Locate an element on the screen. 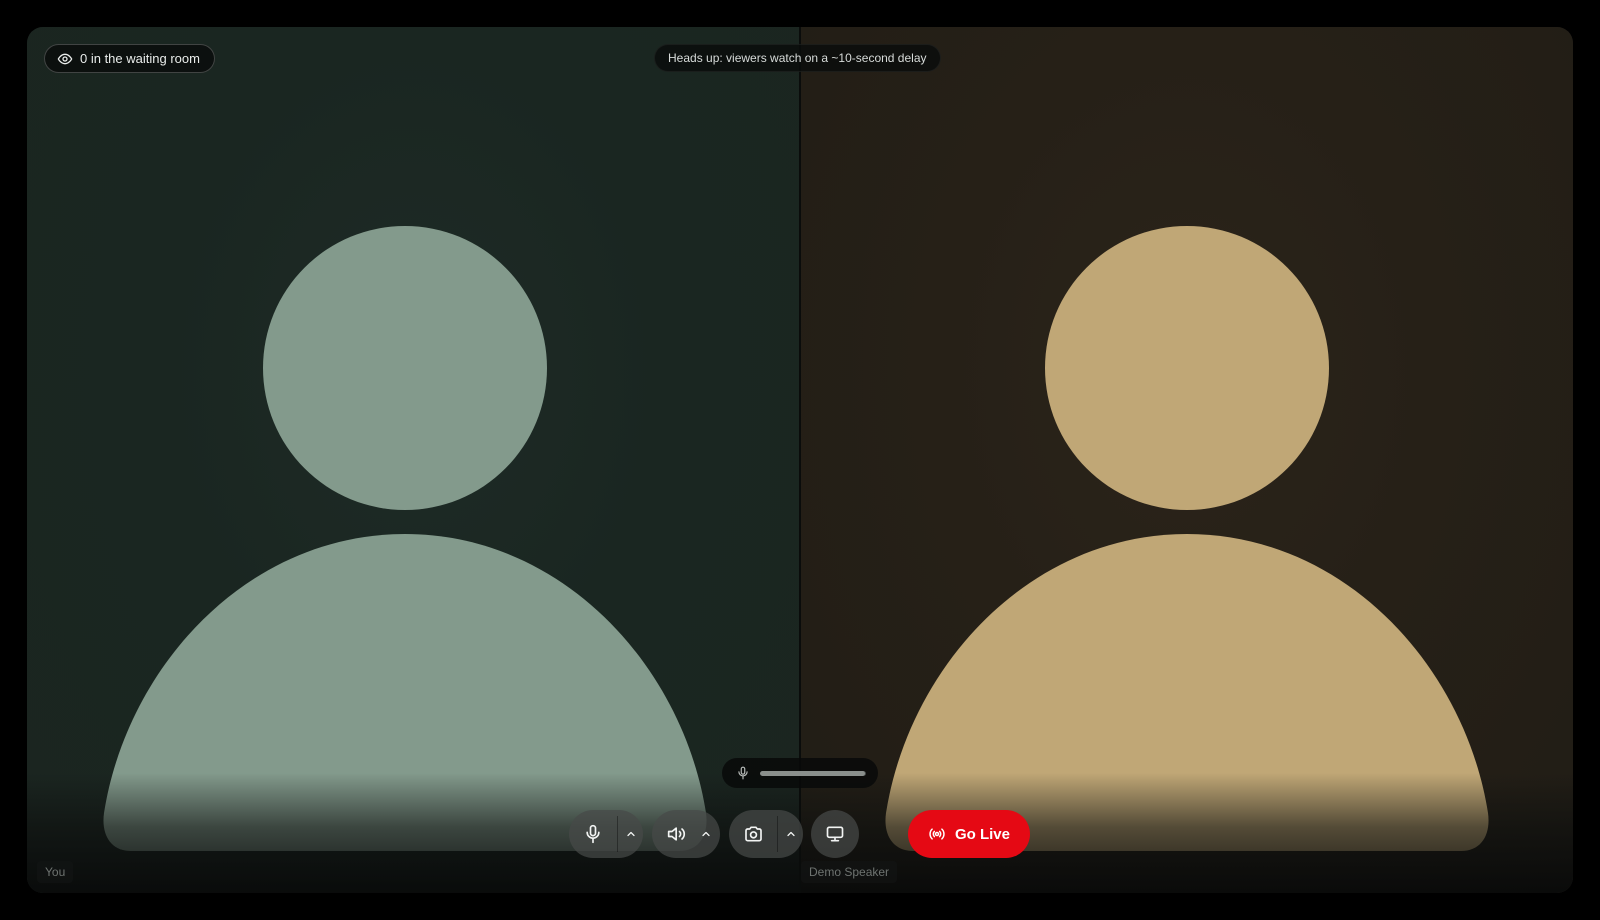  mic-control-group is located at coordinates (606, 834).